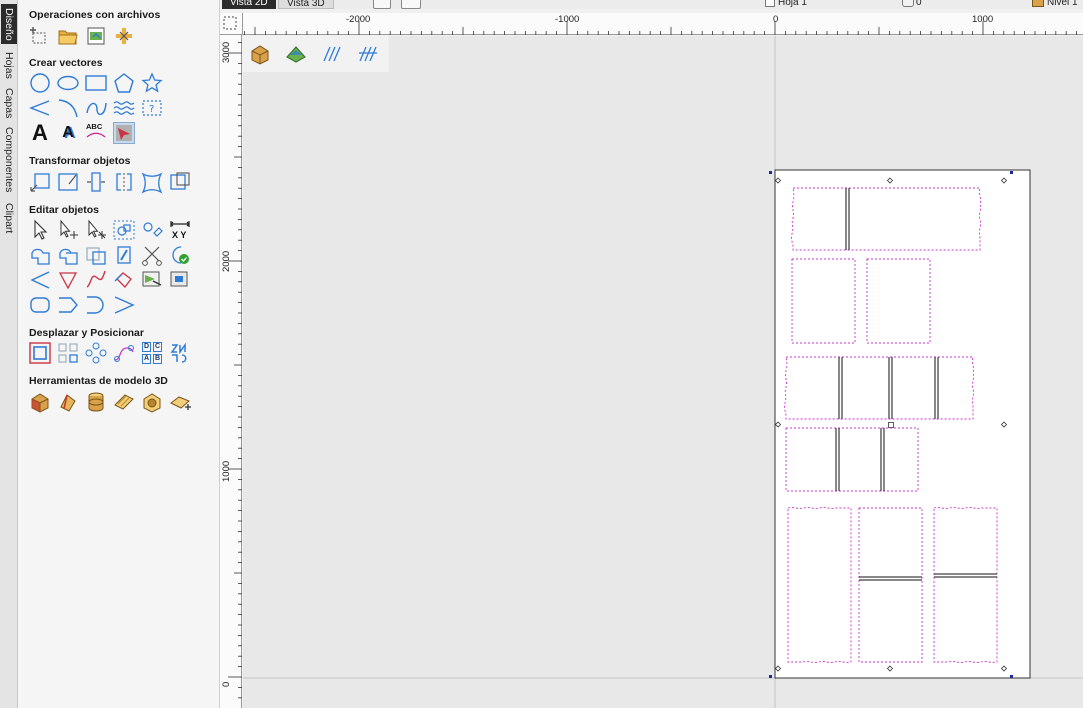 The height and width of the screenshot is (708, 1083). What do you see at coordinates (68, 305) in the screenshot?
I see `extend-vector-icon` at bounding box center [68, 305].